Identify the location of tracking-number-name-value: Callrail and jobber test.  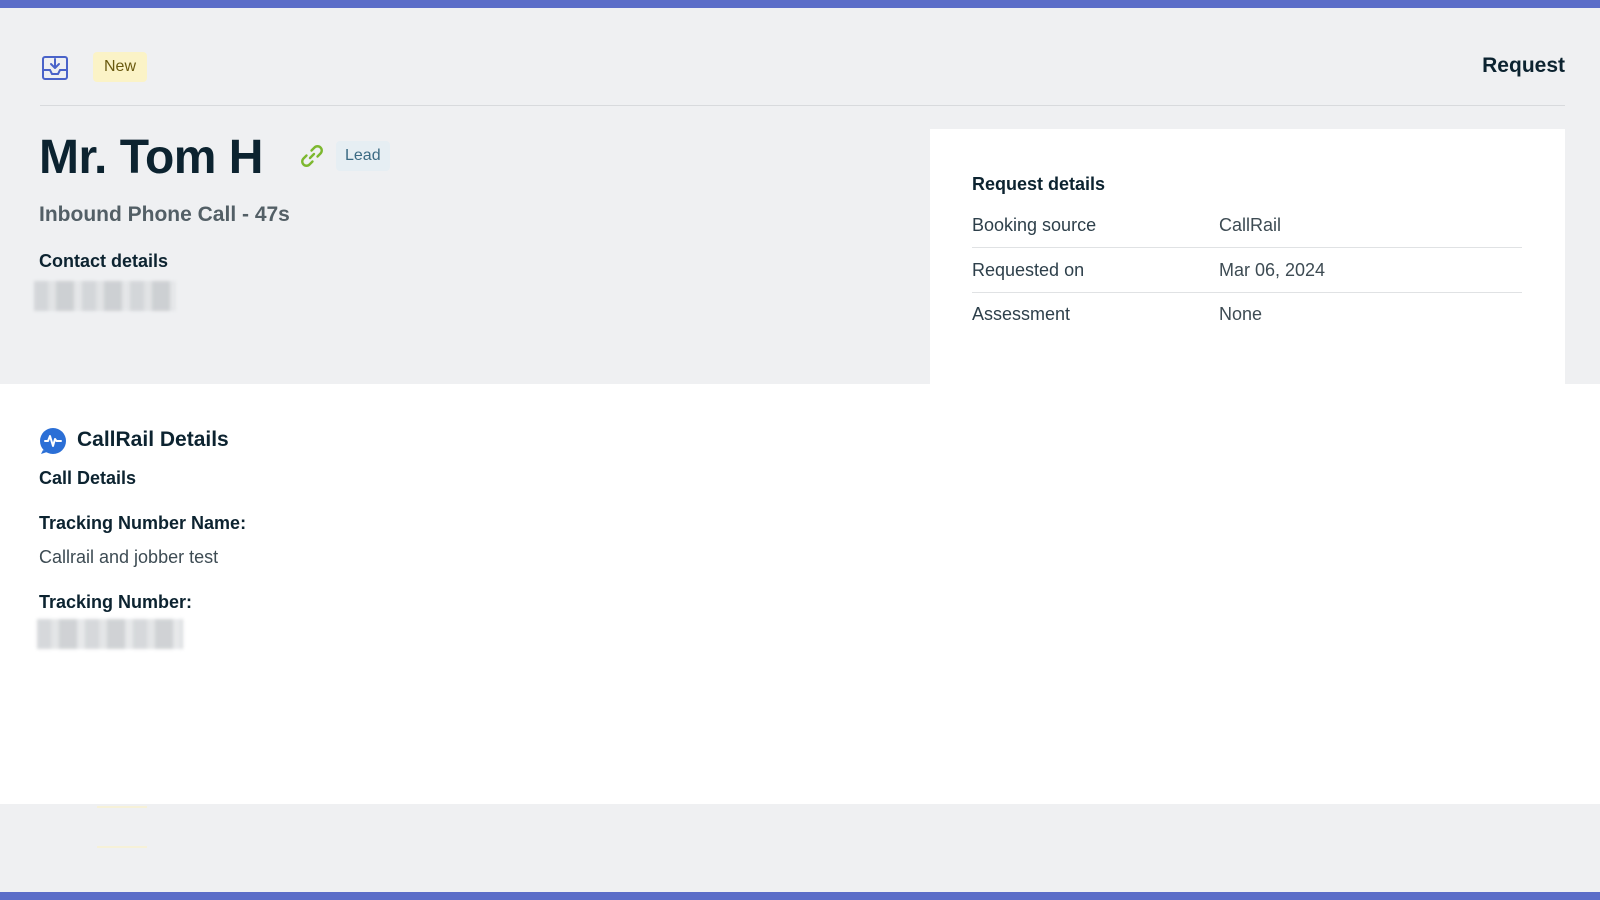
(129, 557).